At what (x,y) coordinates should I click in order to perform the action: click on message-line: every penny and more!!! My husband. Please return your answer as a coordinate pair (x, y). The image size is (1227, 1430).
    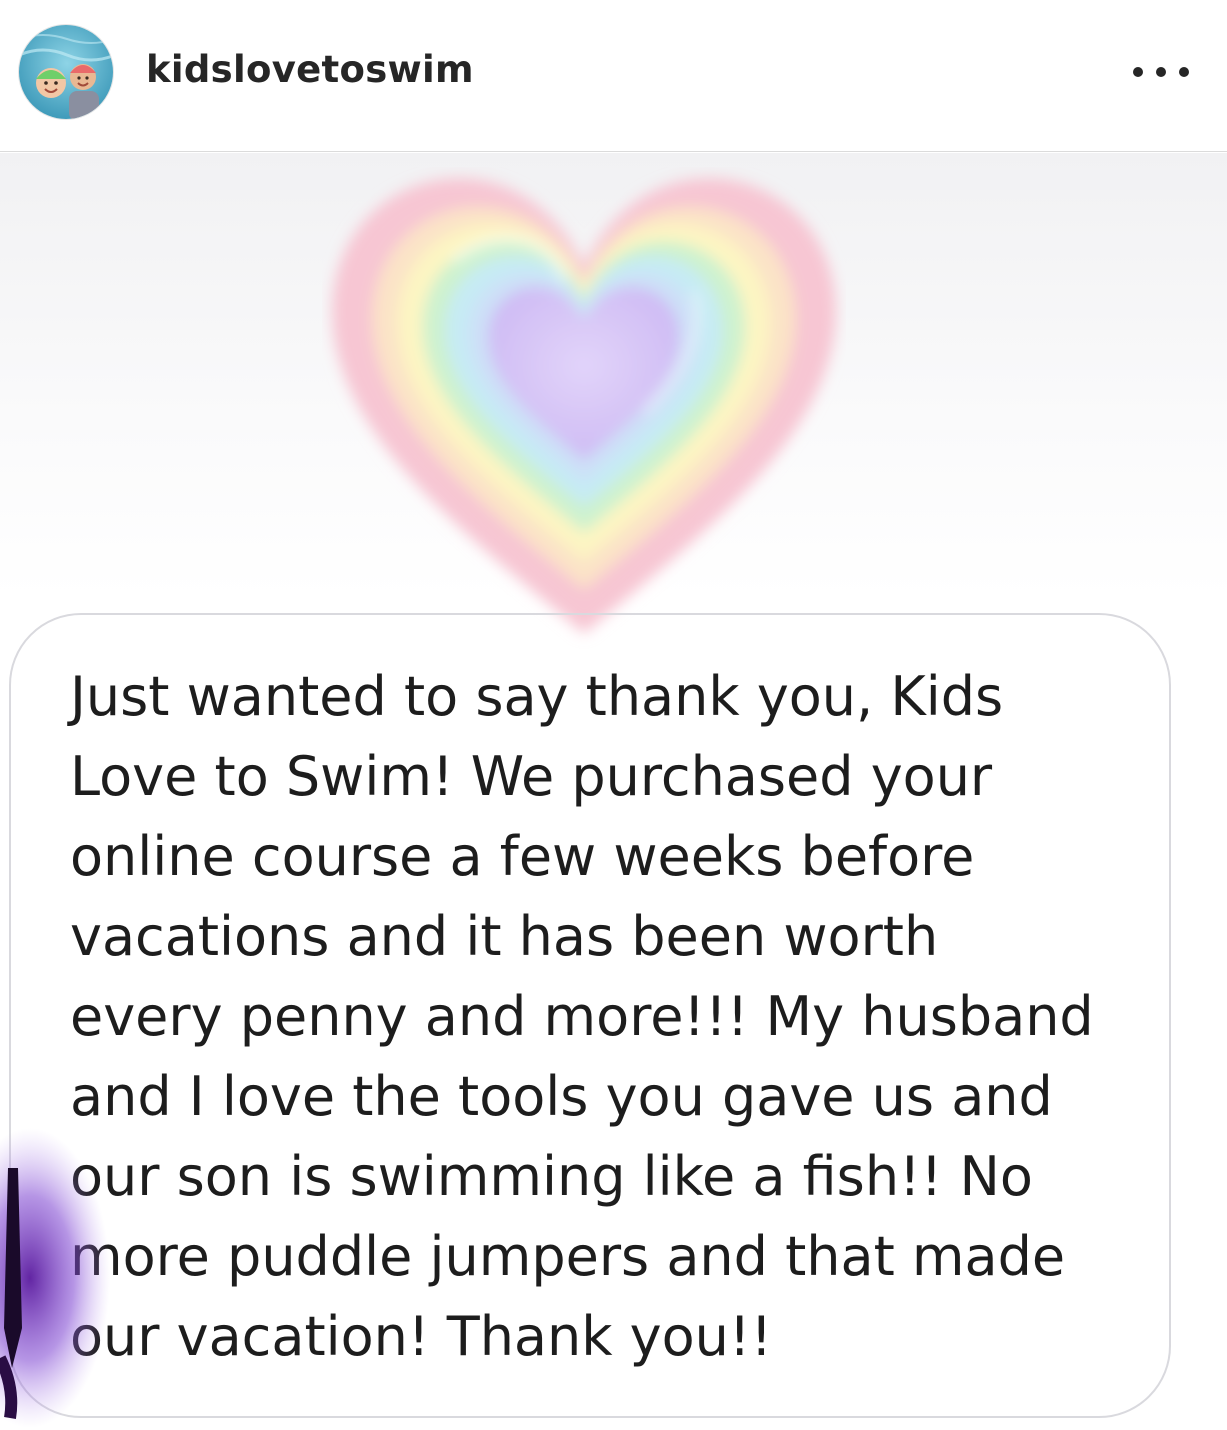
    Looking at the image, I should click on (582, 1016).